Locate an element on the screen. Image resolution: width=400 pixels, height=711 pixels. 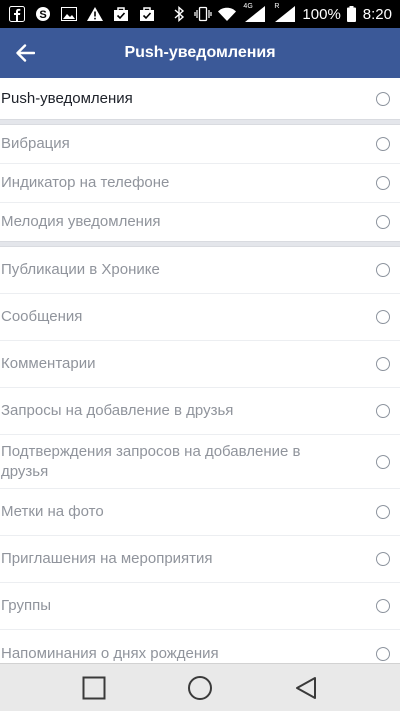
list-item-label: Push-уведомления is located at coordinates (67, 98).